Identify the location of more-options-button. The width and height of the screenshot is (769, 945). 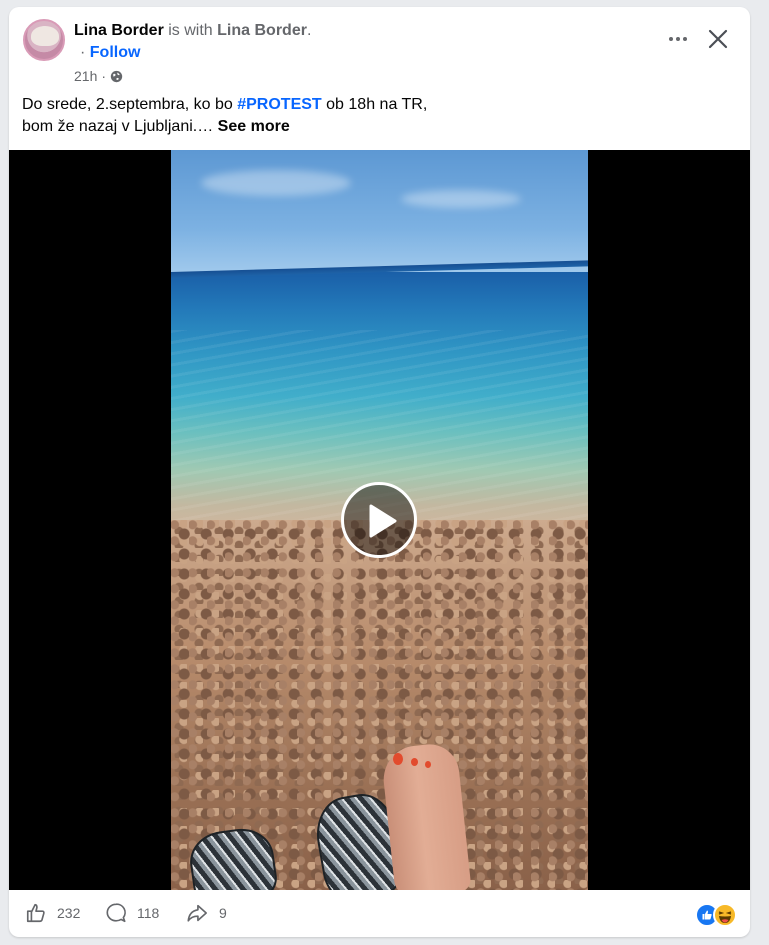
(678, 39).